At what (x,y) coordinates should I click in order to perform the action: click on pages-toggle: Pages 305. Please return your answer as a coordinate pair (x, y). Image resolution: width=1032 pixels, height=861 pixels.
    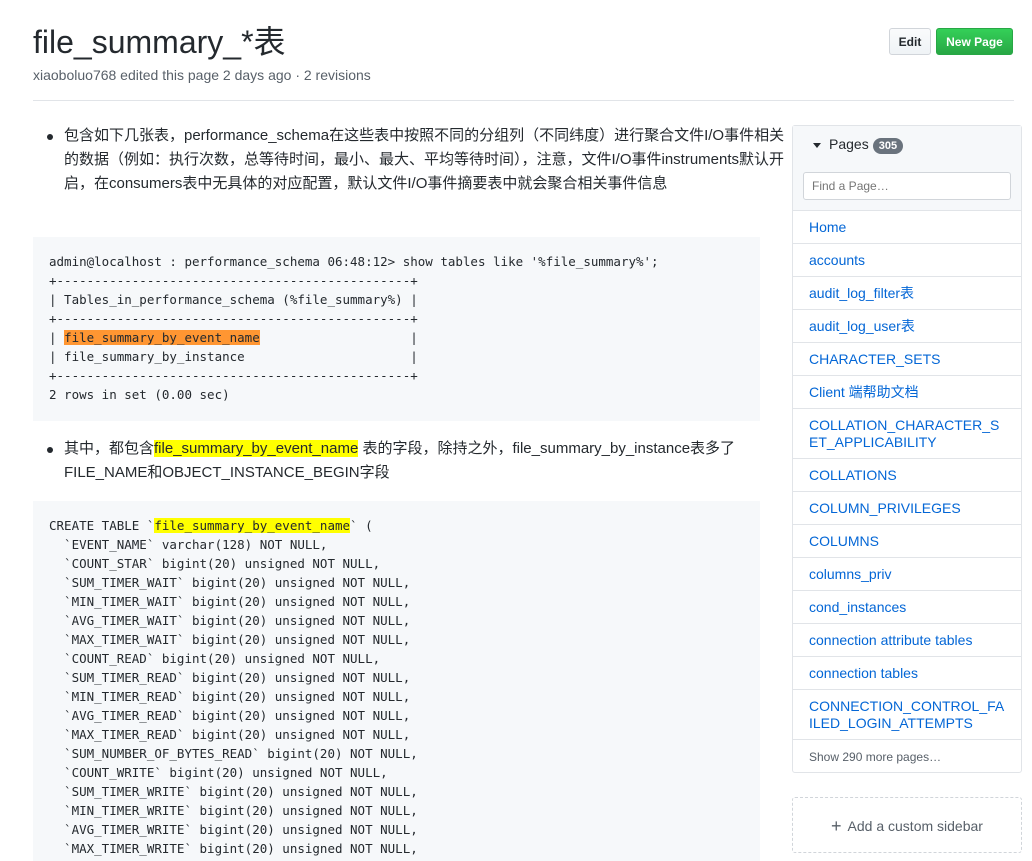
    Looking at the image, I should click on (858, 145).